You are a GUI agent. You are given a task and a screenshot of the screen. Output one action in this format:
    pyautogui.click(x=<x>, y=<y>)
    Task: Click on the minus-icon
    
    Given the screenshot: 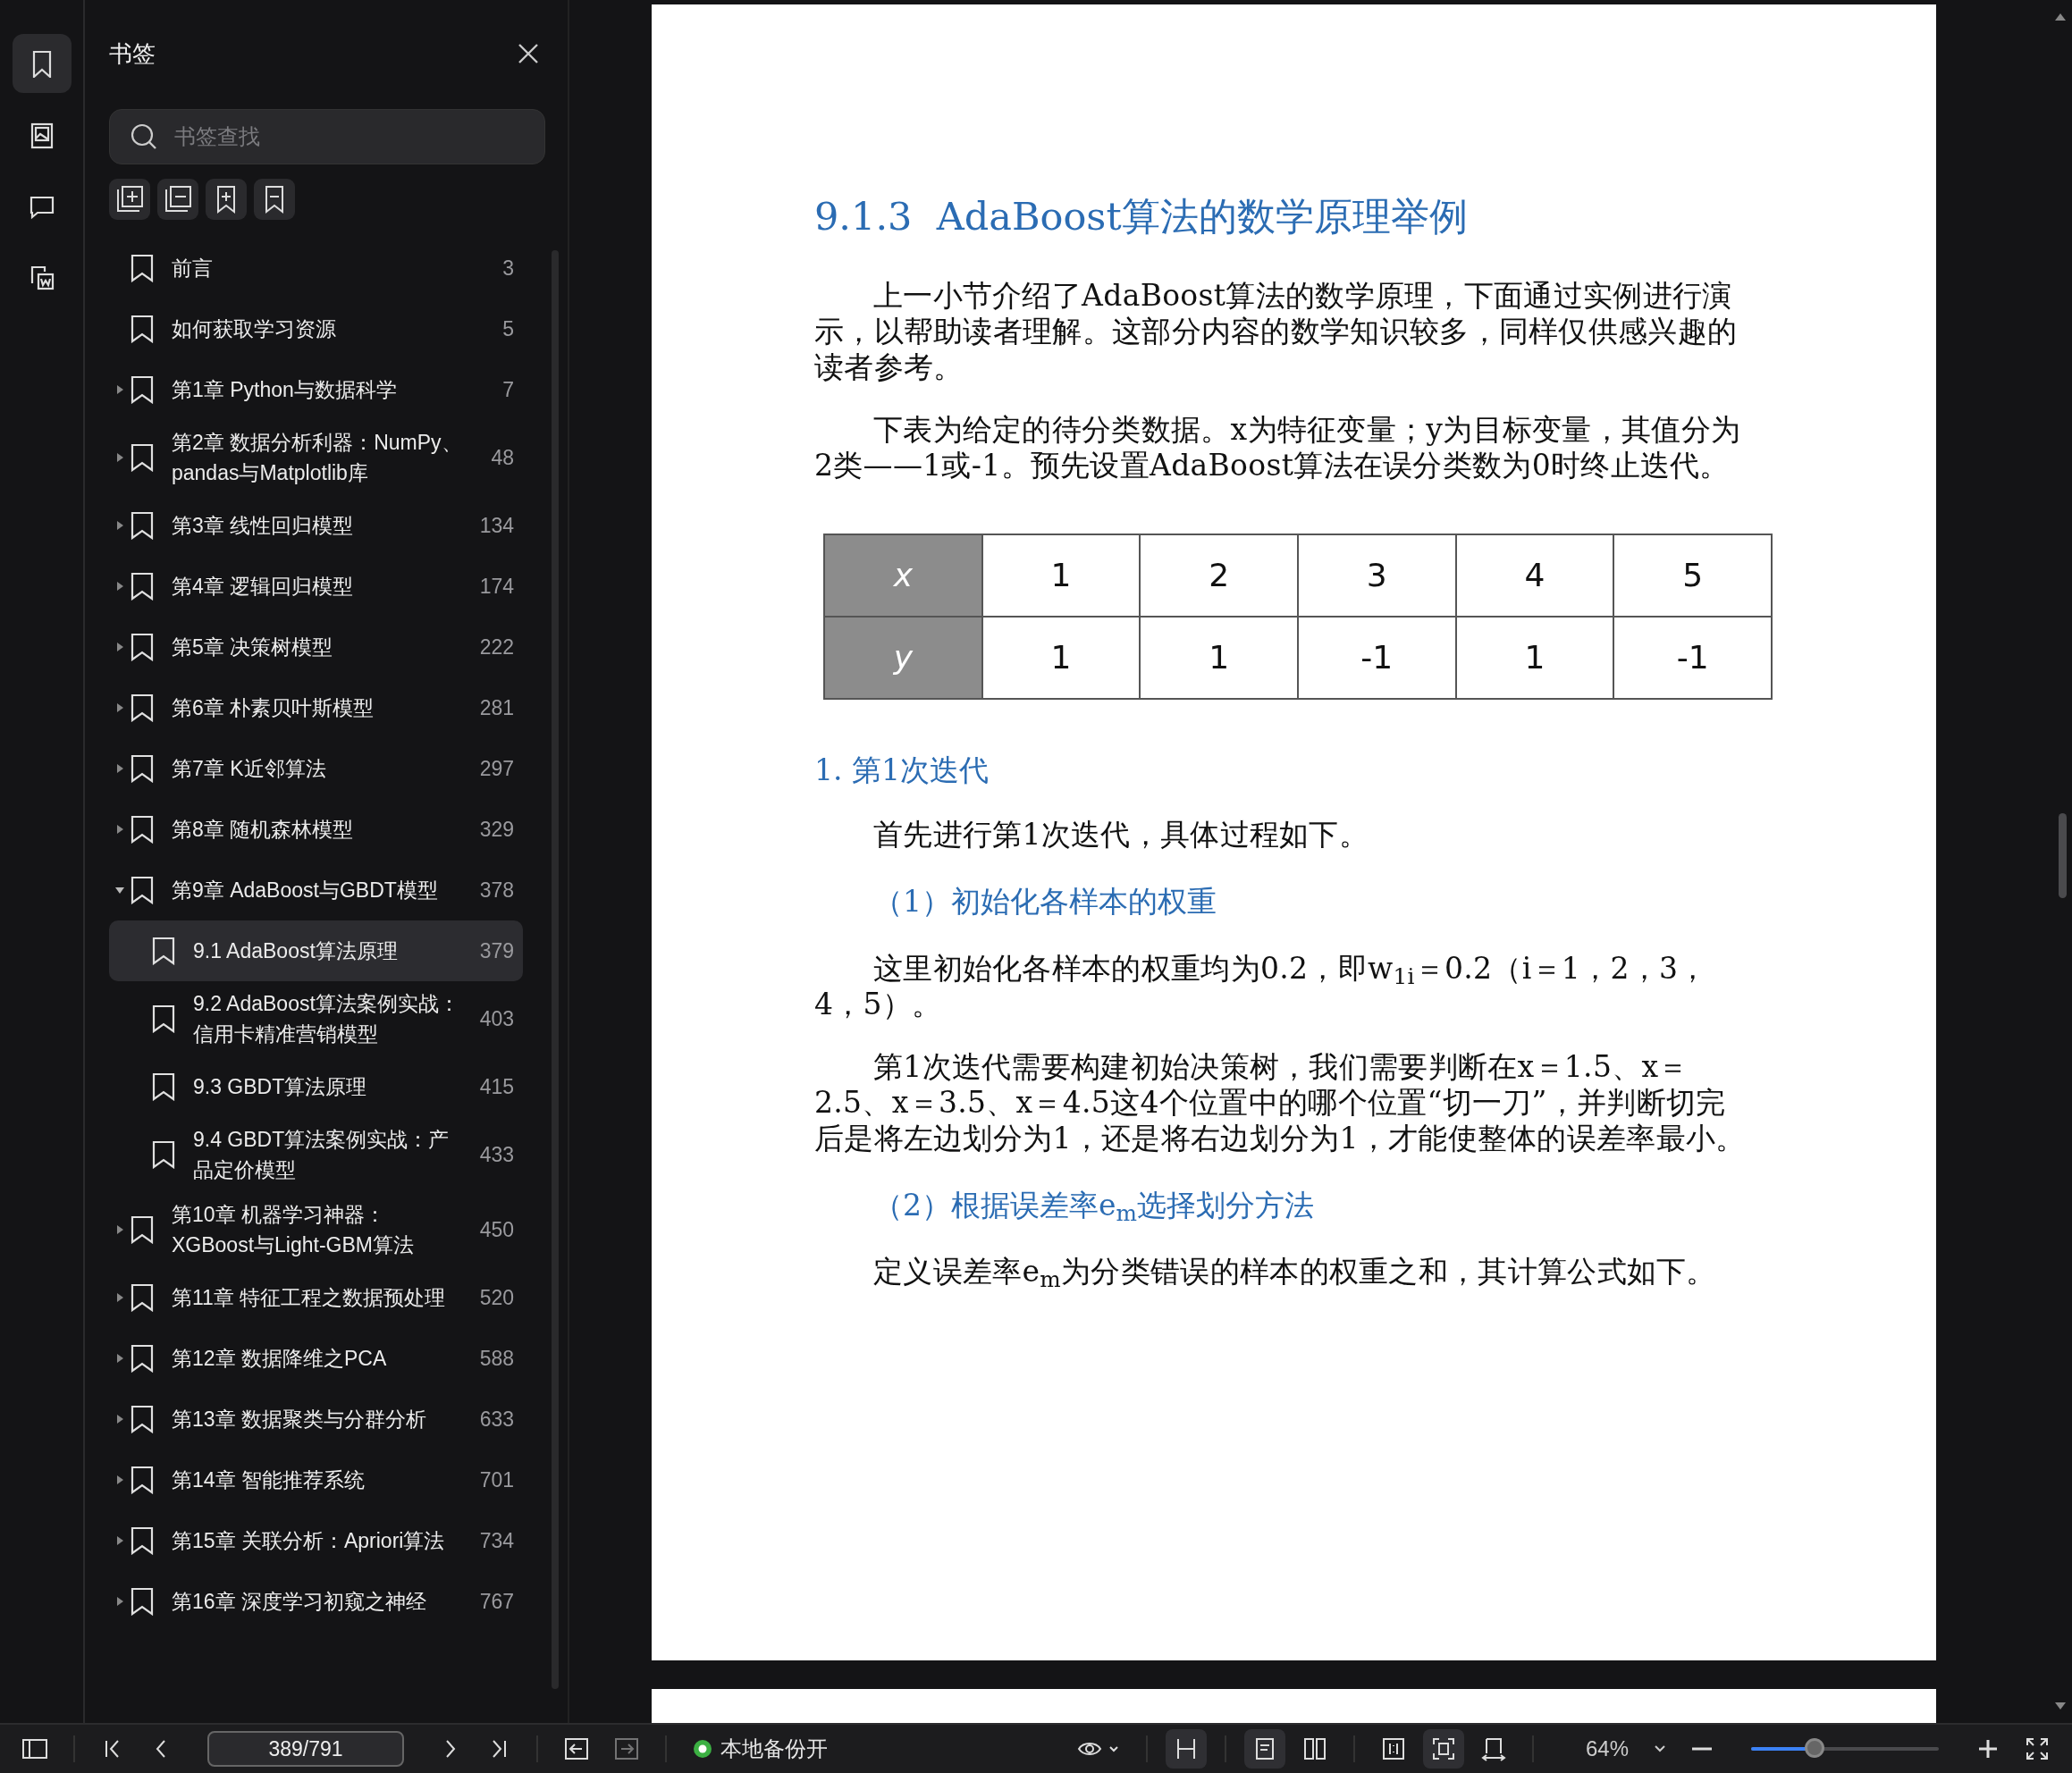 What is the action you would take?
    pyautogui.click(x=1702, y=1749)
    